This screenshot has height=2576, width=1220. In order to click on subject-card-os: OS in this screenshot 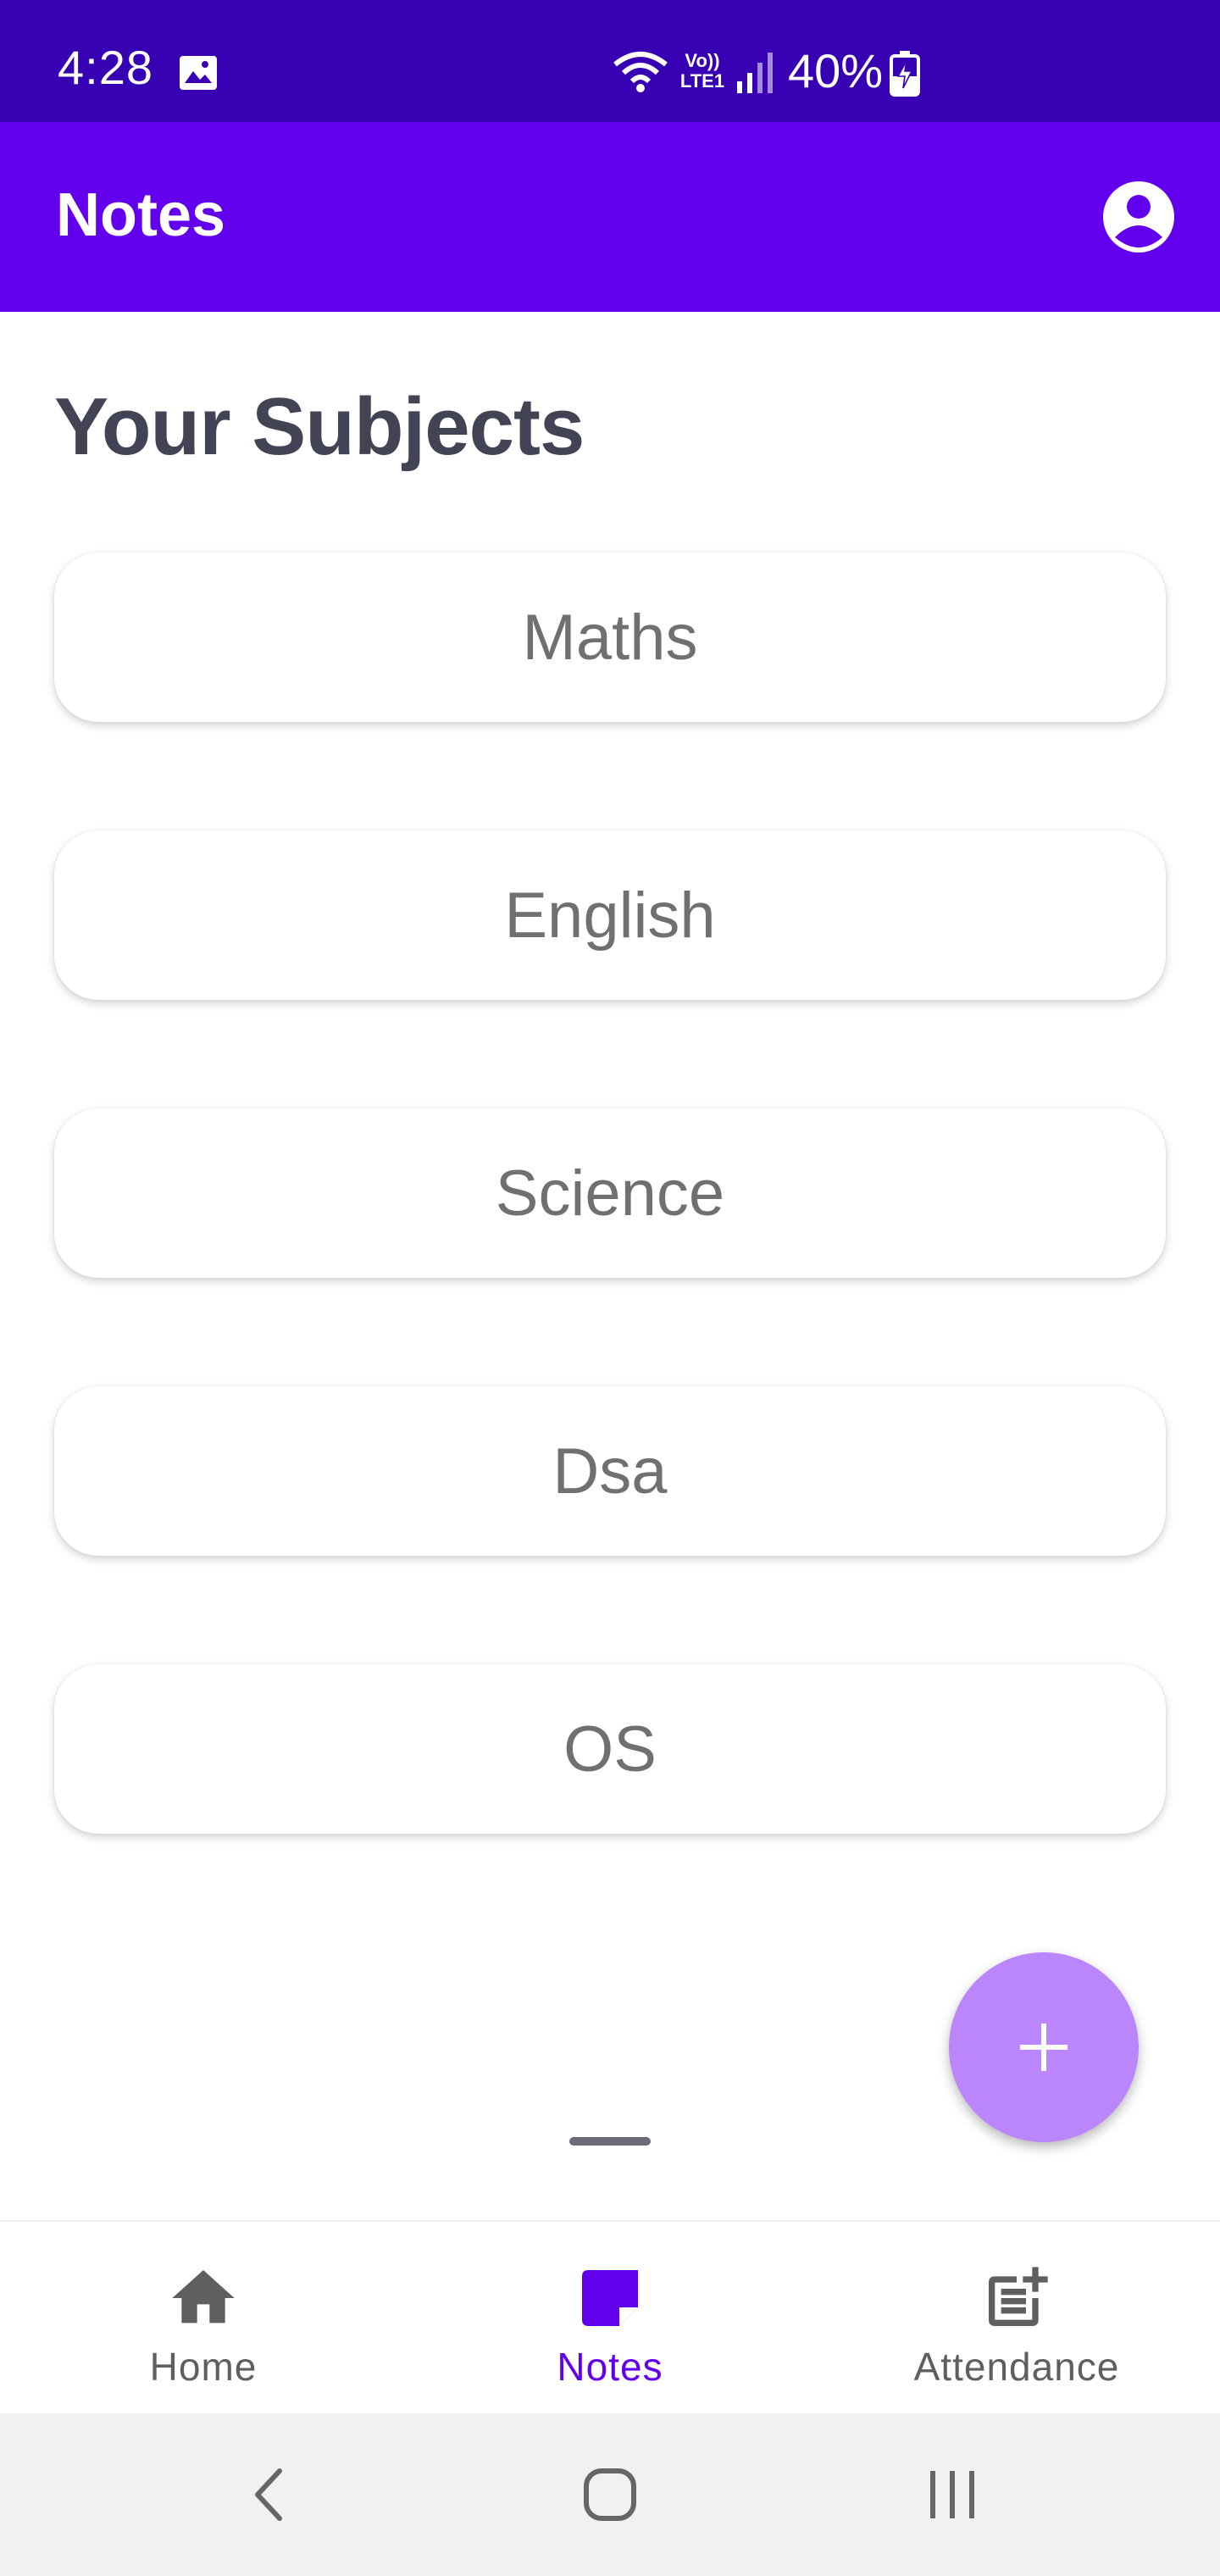, I will do `click(610, 1749)`.